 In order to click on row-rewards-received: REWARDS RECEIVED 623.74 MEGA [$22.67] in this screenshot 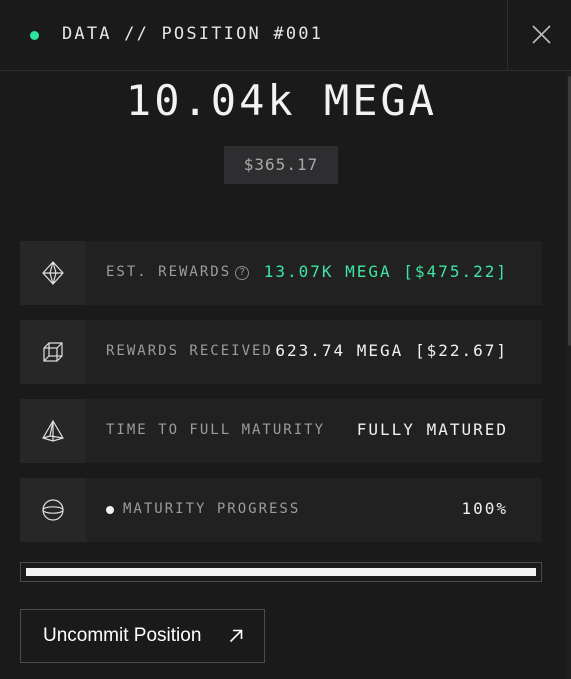, I will do `click(281, 352)`.